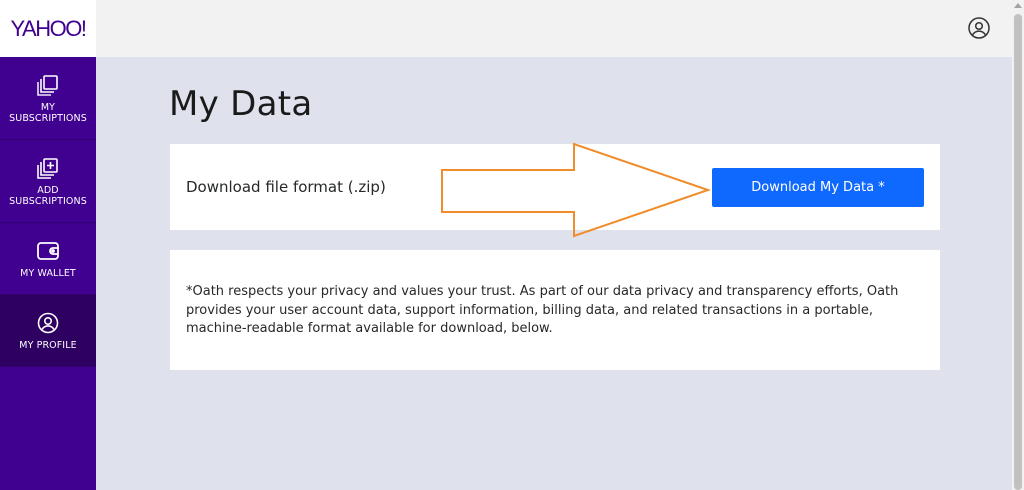 This screenshot has height=490, width=1024. I want to click on profile-icon, so click(48, 323).